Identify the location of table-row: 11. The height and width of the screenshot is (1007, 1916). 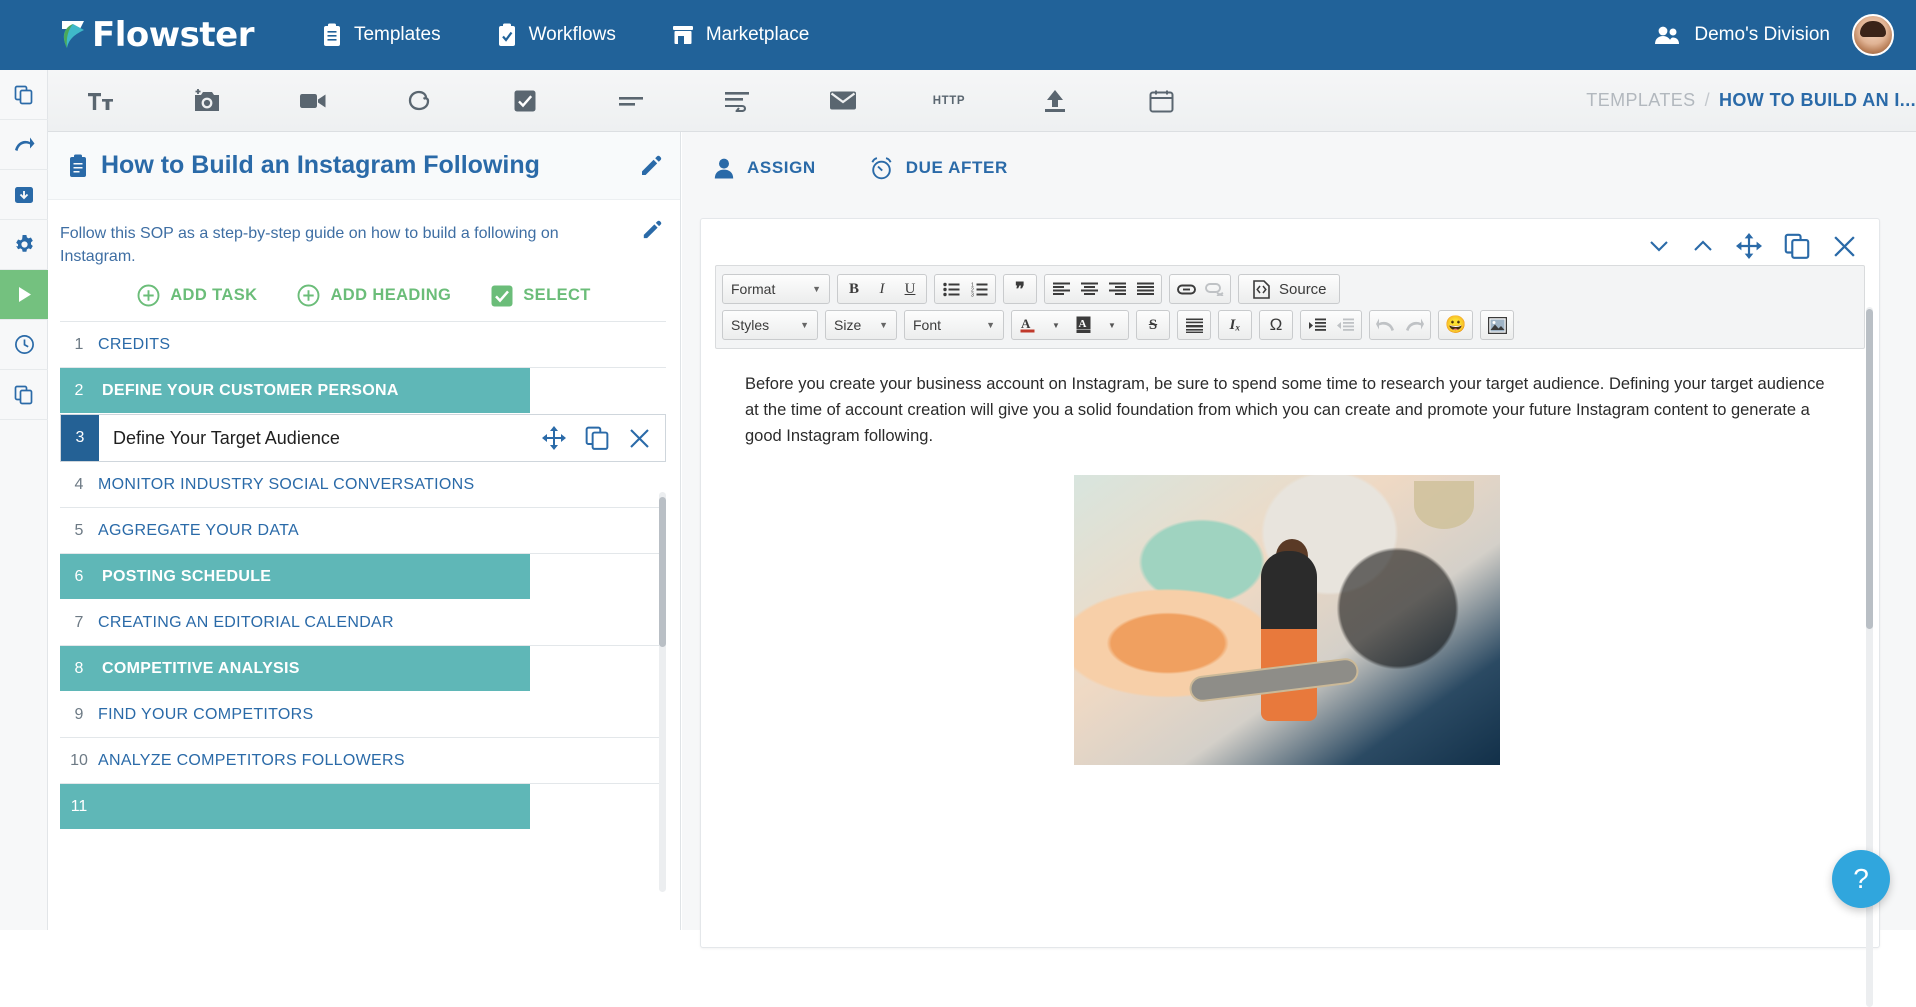
(363, 807).